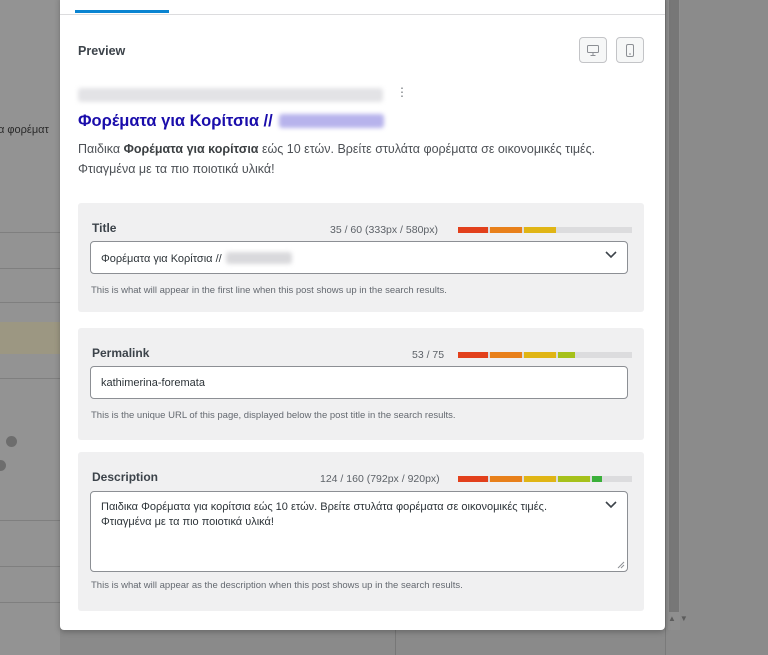 Image resolution: width=768 pixels, height=655 pixels. I want to click on permalink-label: Permalink, so click(121, 353).